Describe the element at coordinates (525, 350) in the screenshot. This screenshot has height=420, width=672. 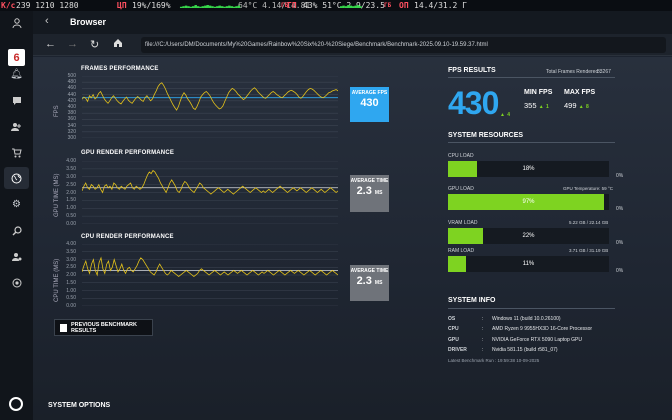
I see `driver-value: Nvidia 581.15 (build r581_07)` at that location.